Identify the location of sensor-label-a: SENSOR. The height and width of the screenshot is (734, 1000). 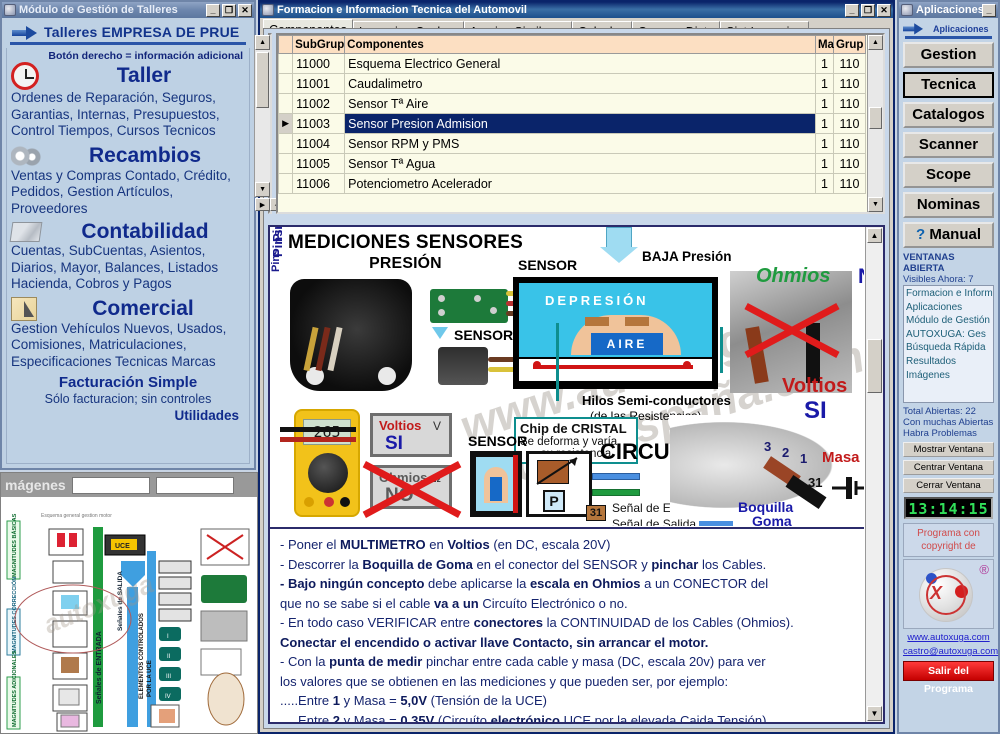
(548, 265).